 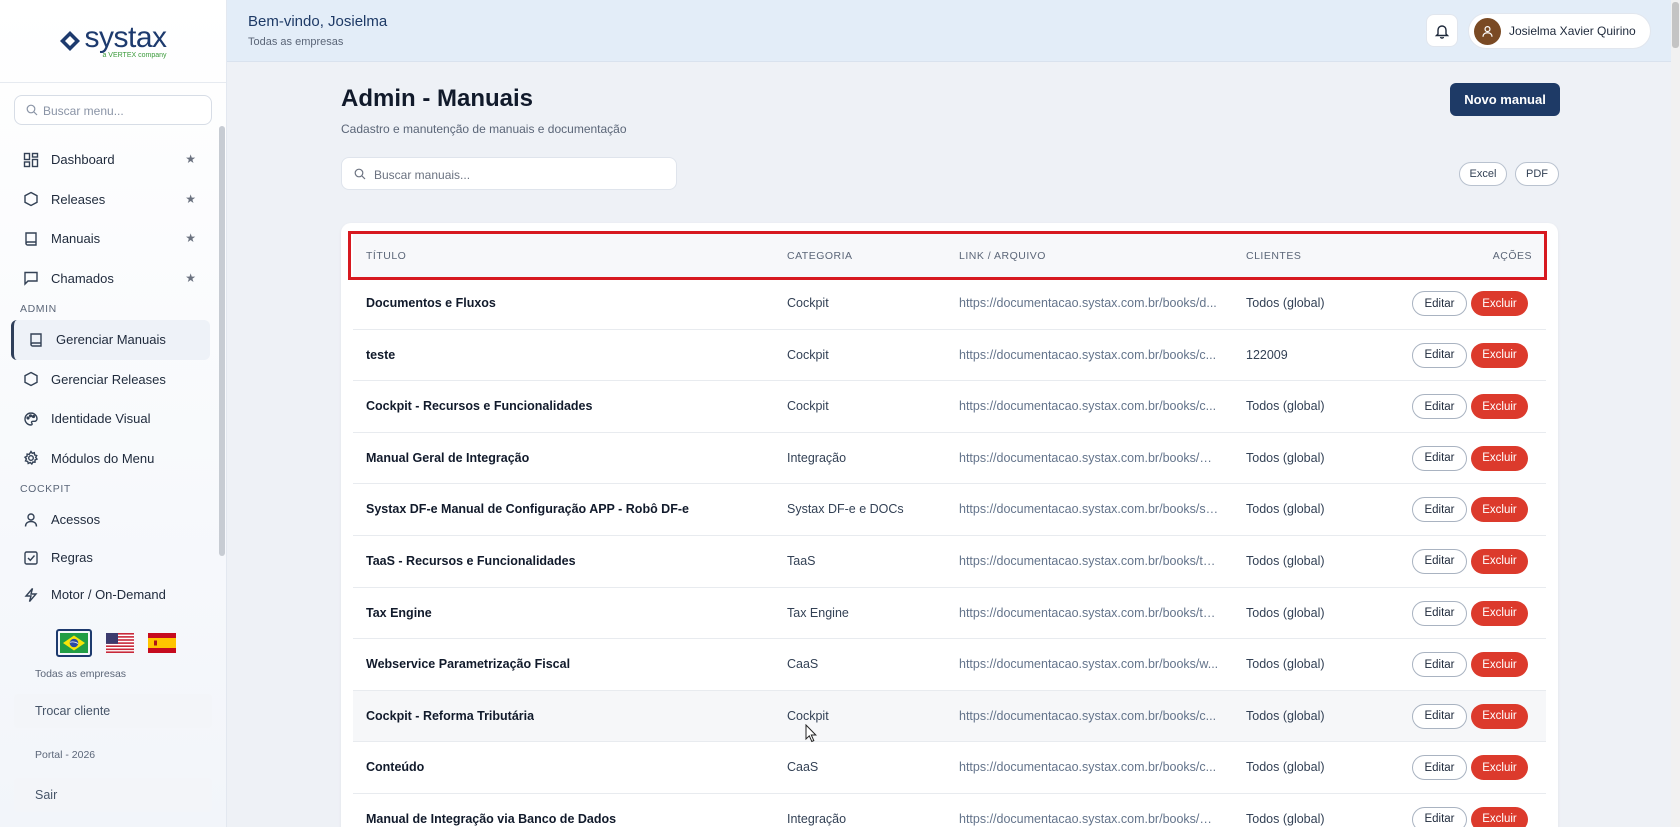 What do you see at coordinates (1267, 354) in the screenshot?
I see `cell-clients: 122009` at bounding box center [1267, 354].